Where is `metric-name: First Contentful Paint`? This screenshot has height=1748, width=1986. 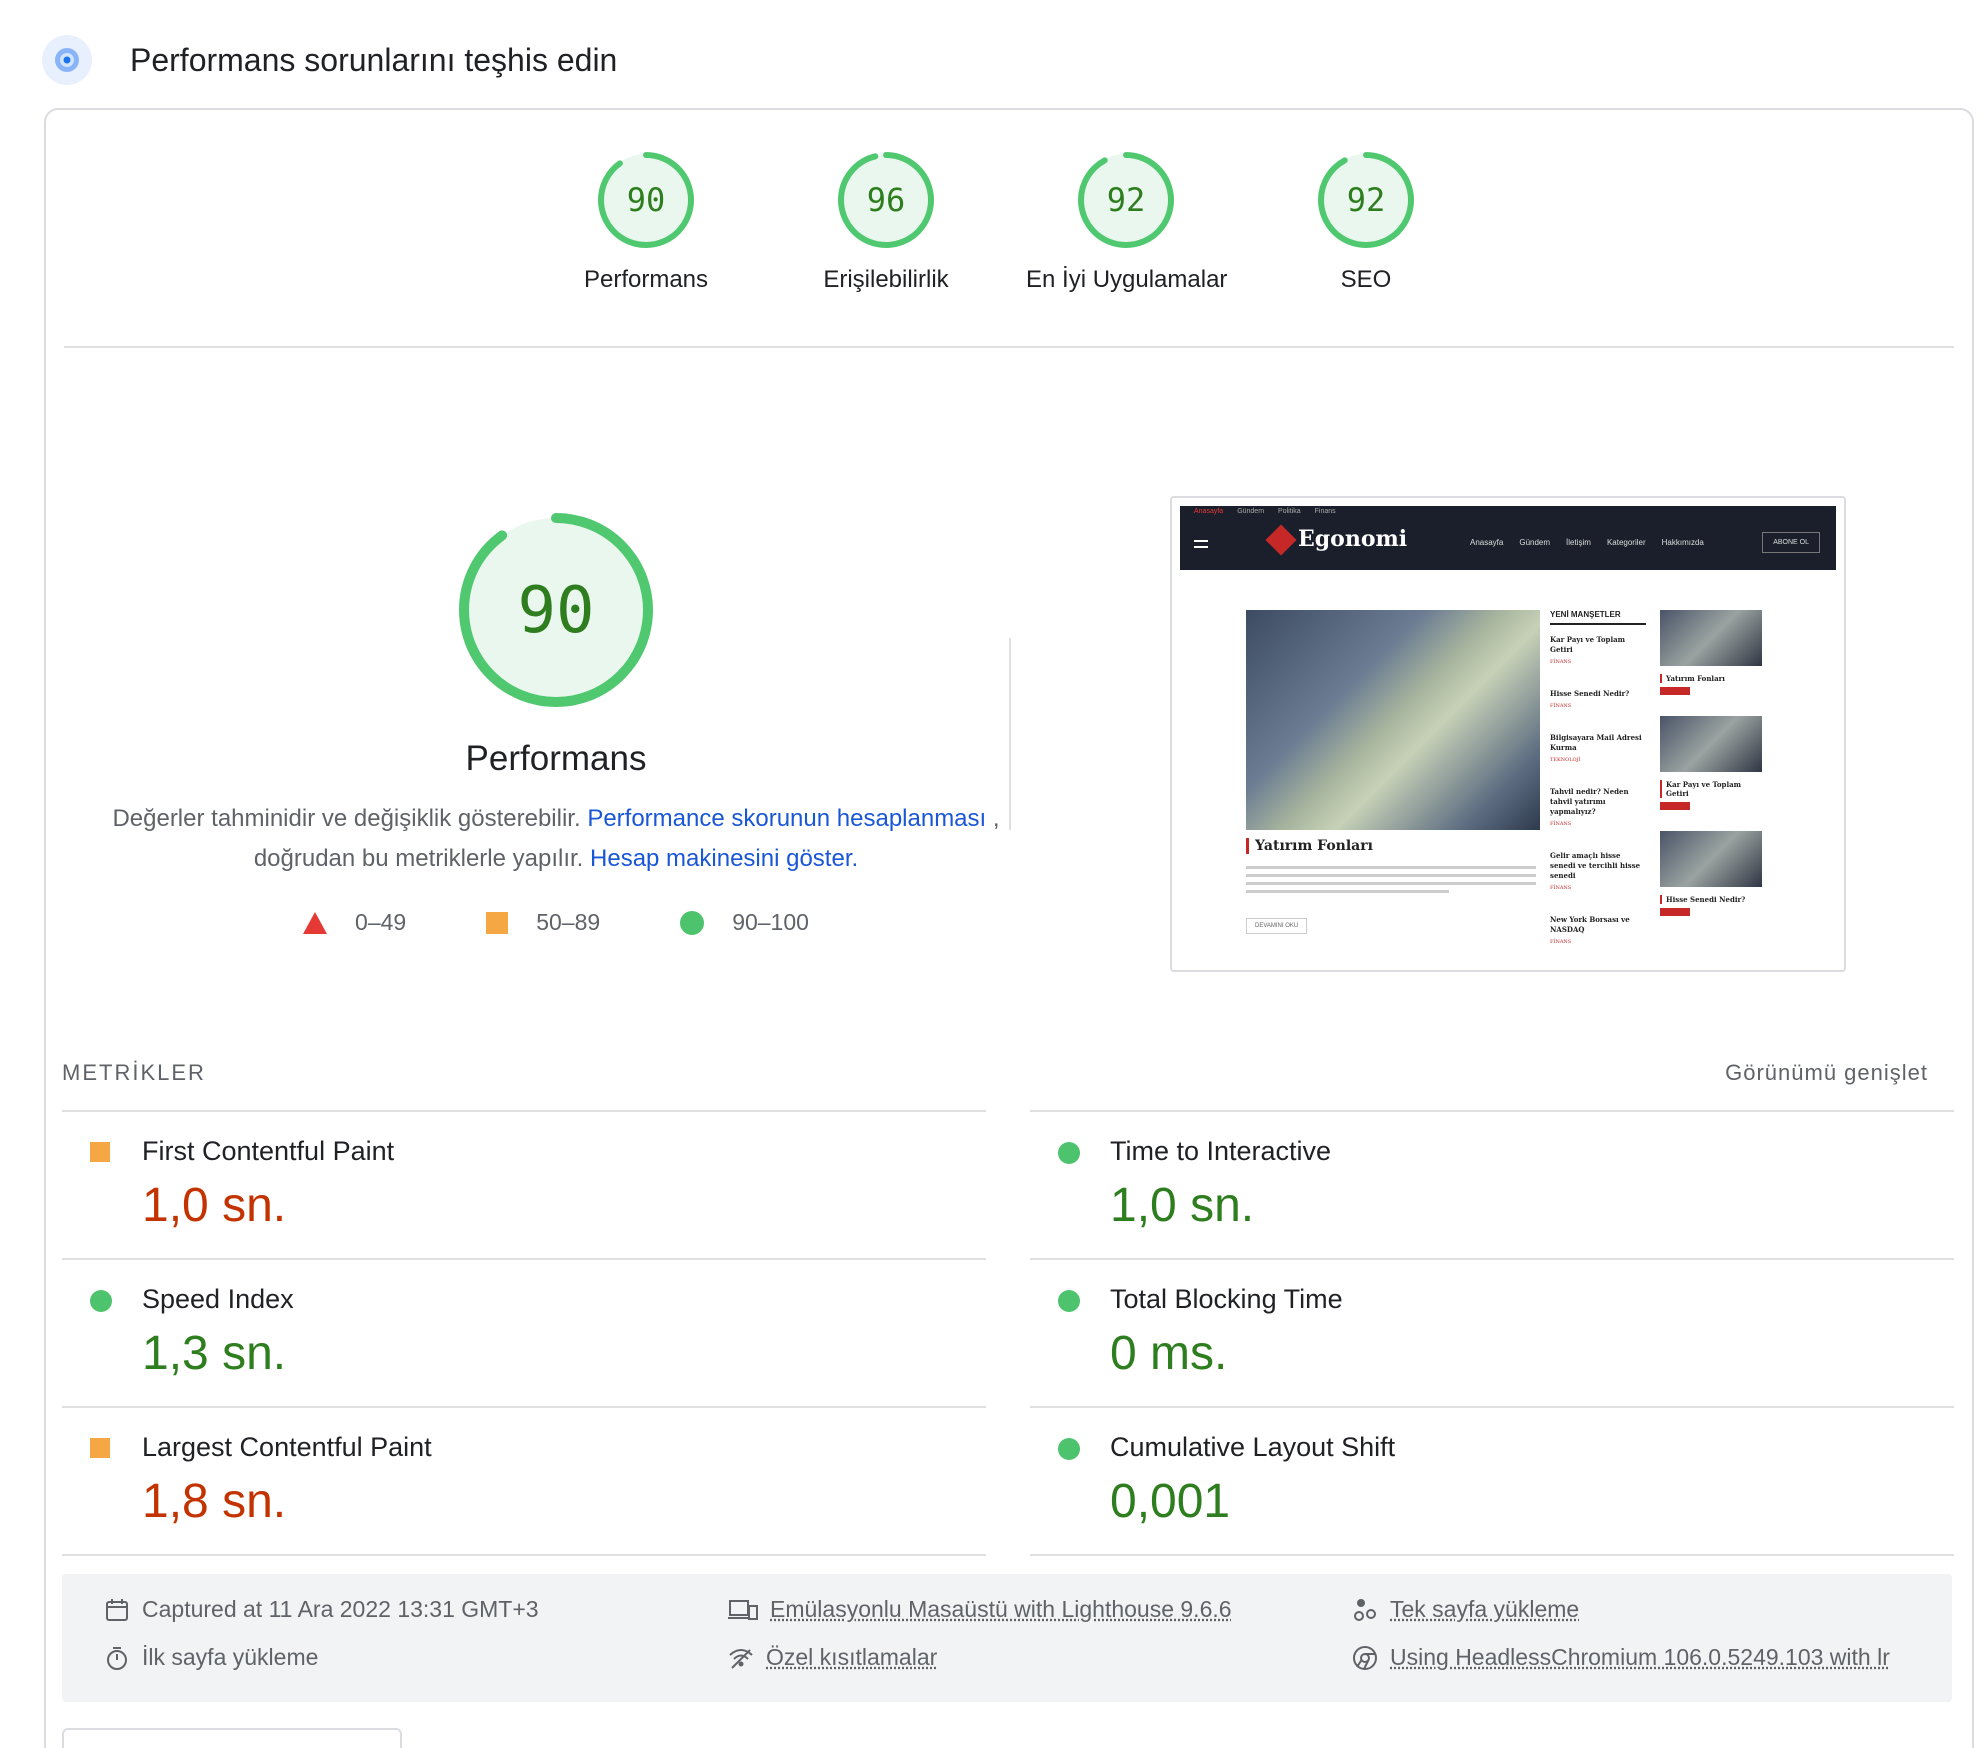
metric-name: First Contentful Paint is located at coordinates (268, 1151).